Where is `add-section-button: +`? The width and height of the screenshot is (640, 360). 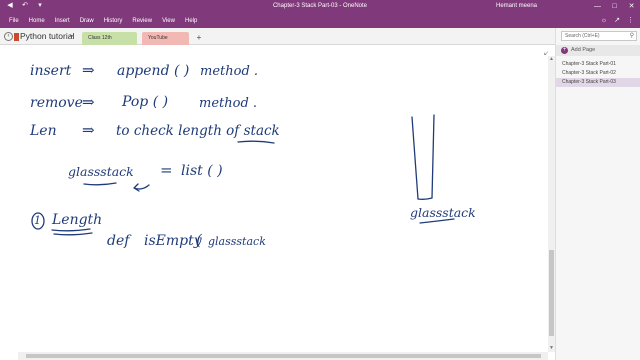
add-section-button: + is located at coordinates (199, 38).